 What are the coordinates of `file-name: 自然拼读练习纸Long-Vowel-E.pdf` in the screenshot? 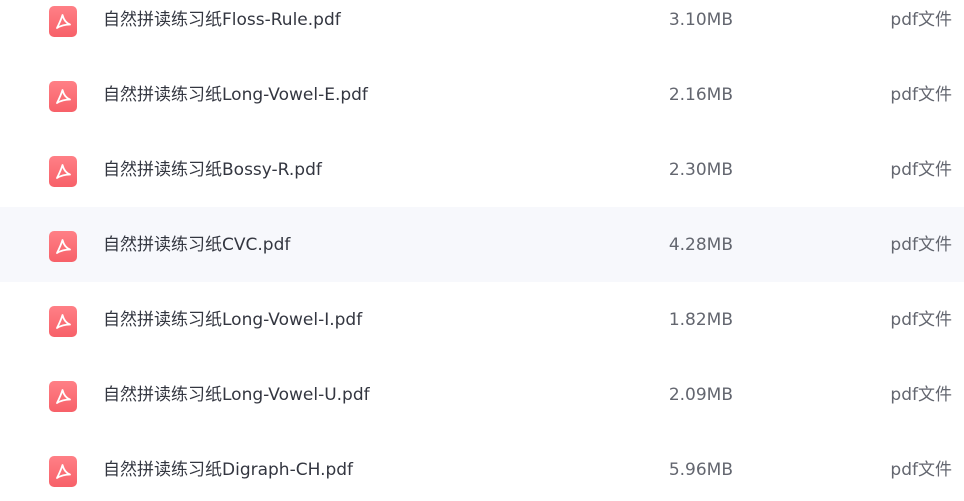 It's located at (235, 95).